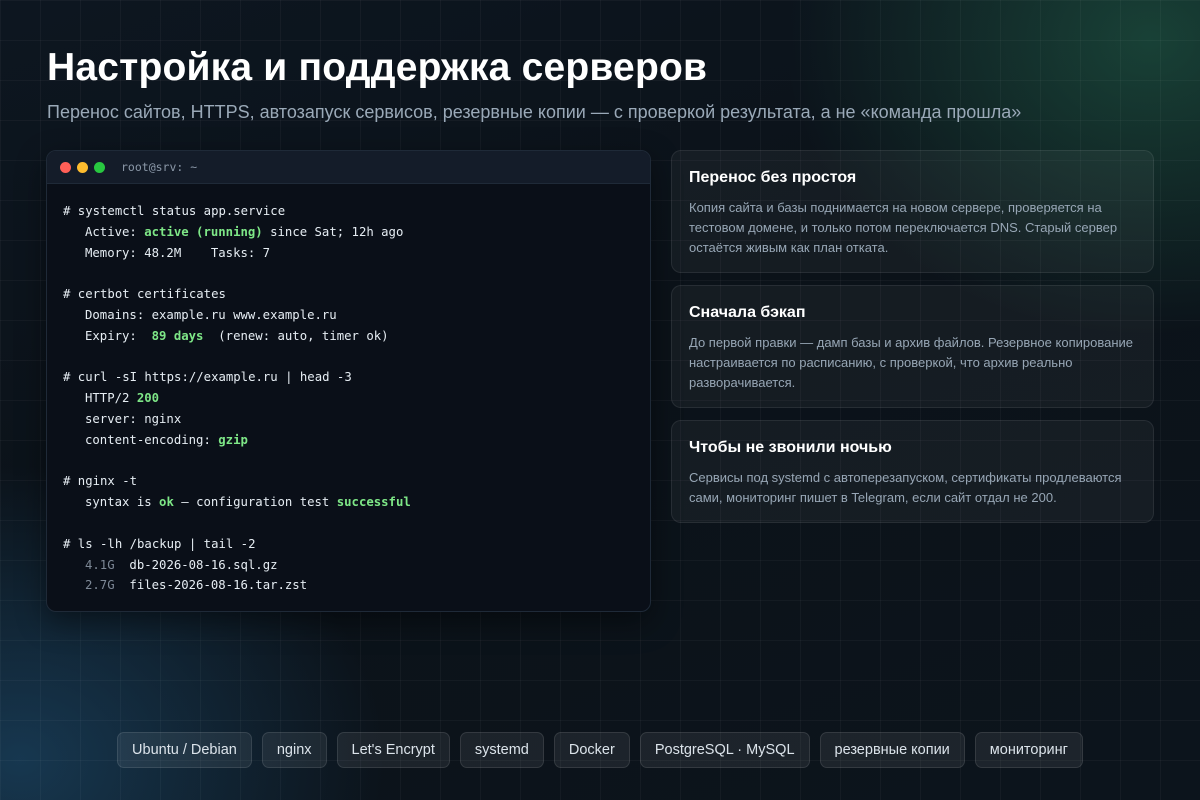 This screenshot has height=800, width=1200. I want to click on terminal-command-line: # ls -lh /backup | tail -2, so click(356, 544).